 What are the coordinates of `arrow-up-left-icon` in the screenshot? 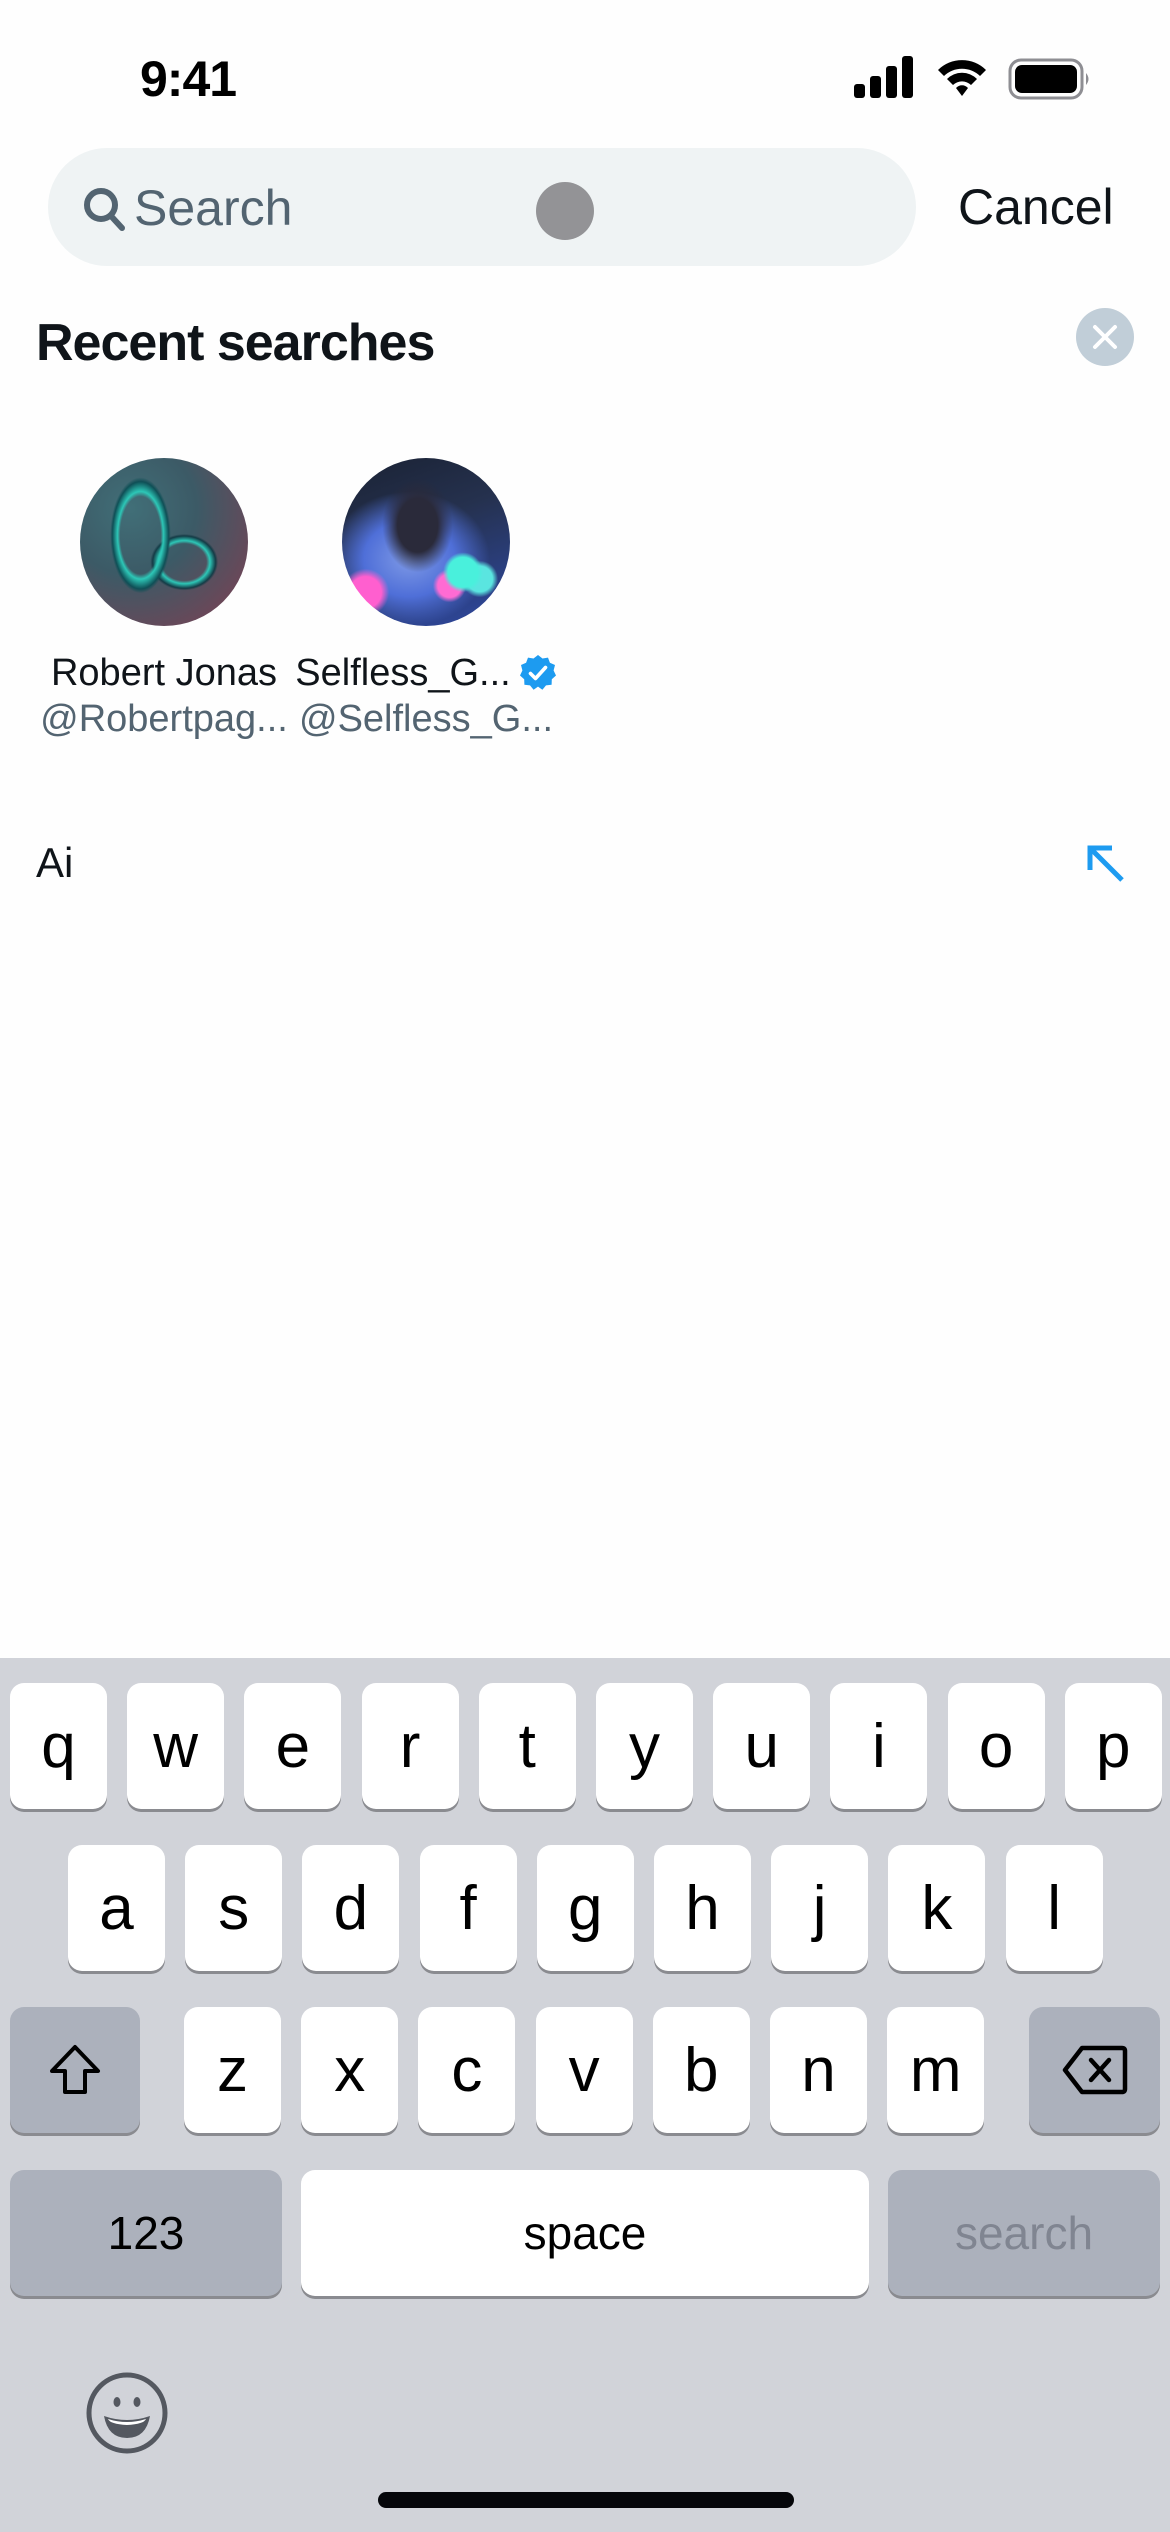 It's located at (1105, 863).